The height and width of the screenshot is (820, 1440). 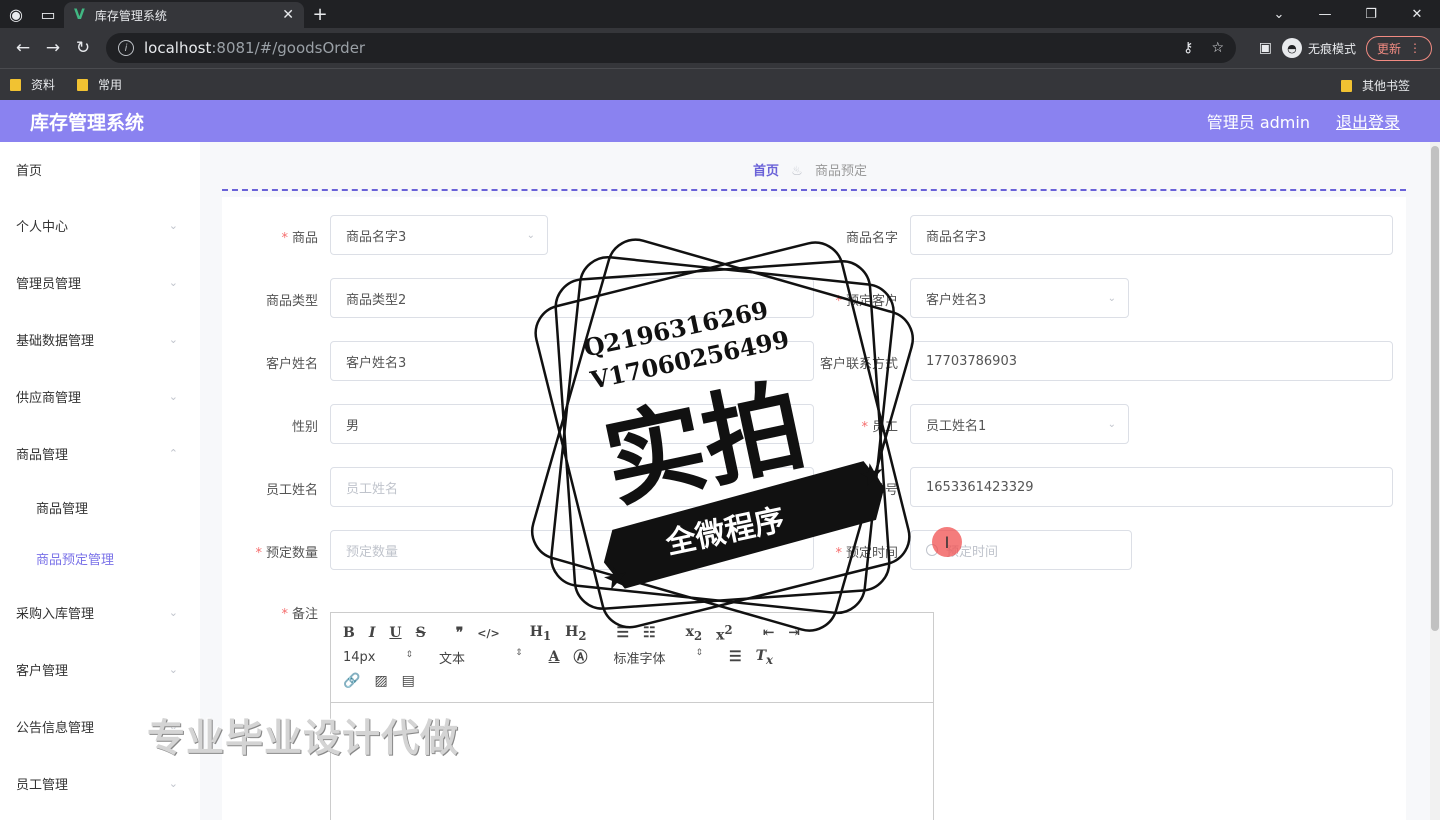 I want to click on sidebar-item-label: 首页, so click(x=29, y=171).